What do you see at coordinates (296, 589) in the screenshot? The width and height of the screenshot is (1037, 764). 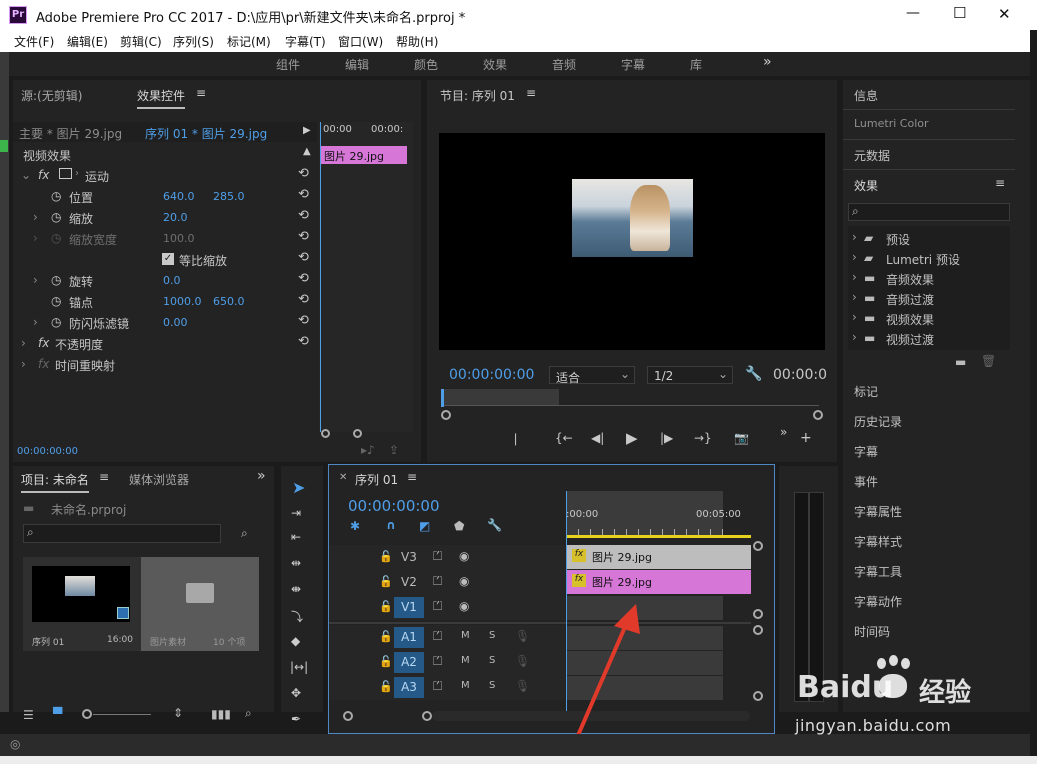 I see `rate-stretch-tool-icon: ⇼` at bounding box center [296, 589].